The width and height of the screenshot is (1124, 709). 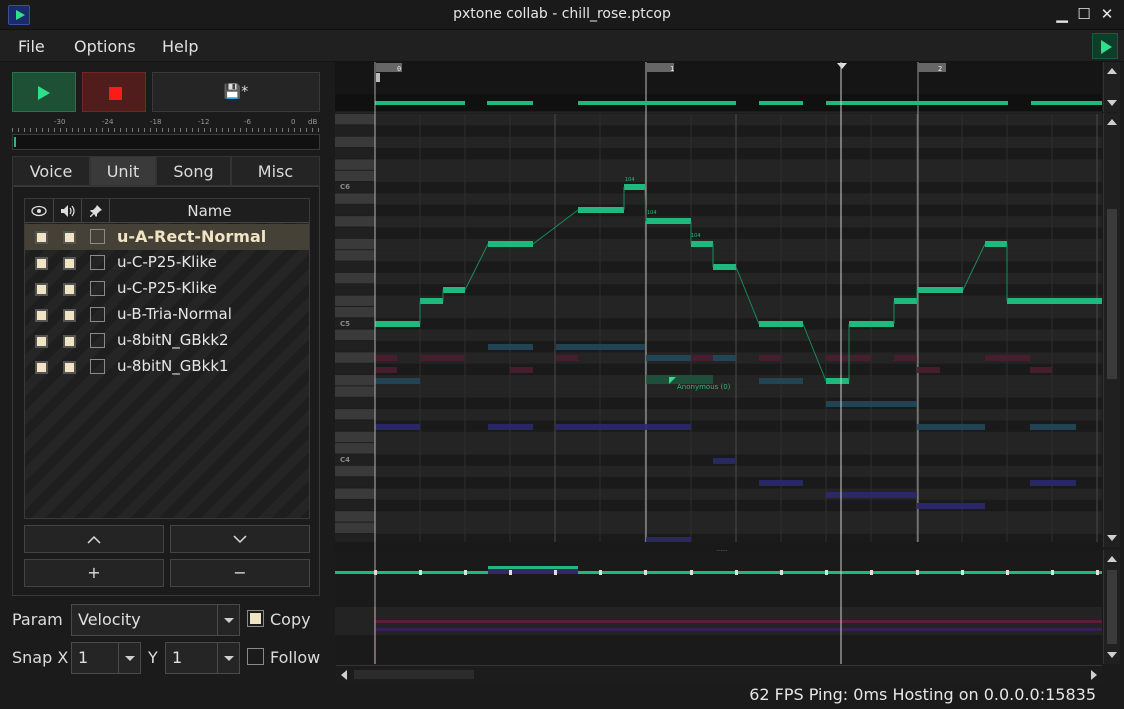 I want to click on save-button: 💾*, so click(x=236, y=92).